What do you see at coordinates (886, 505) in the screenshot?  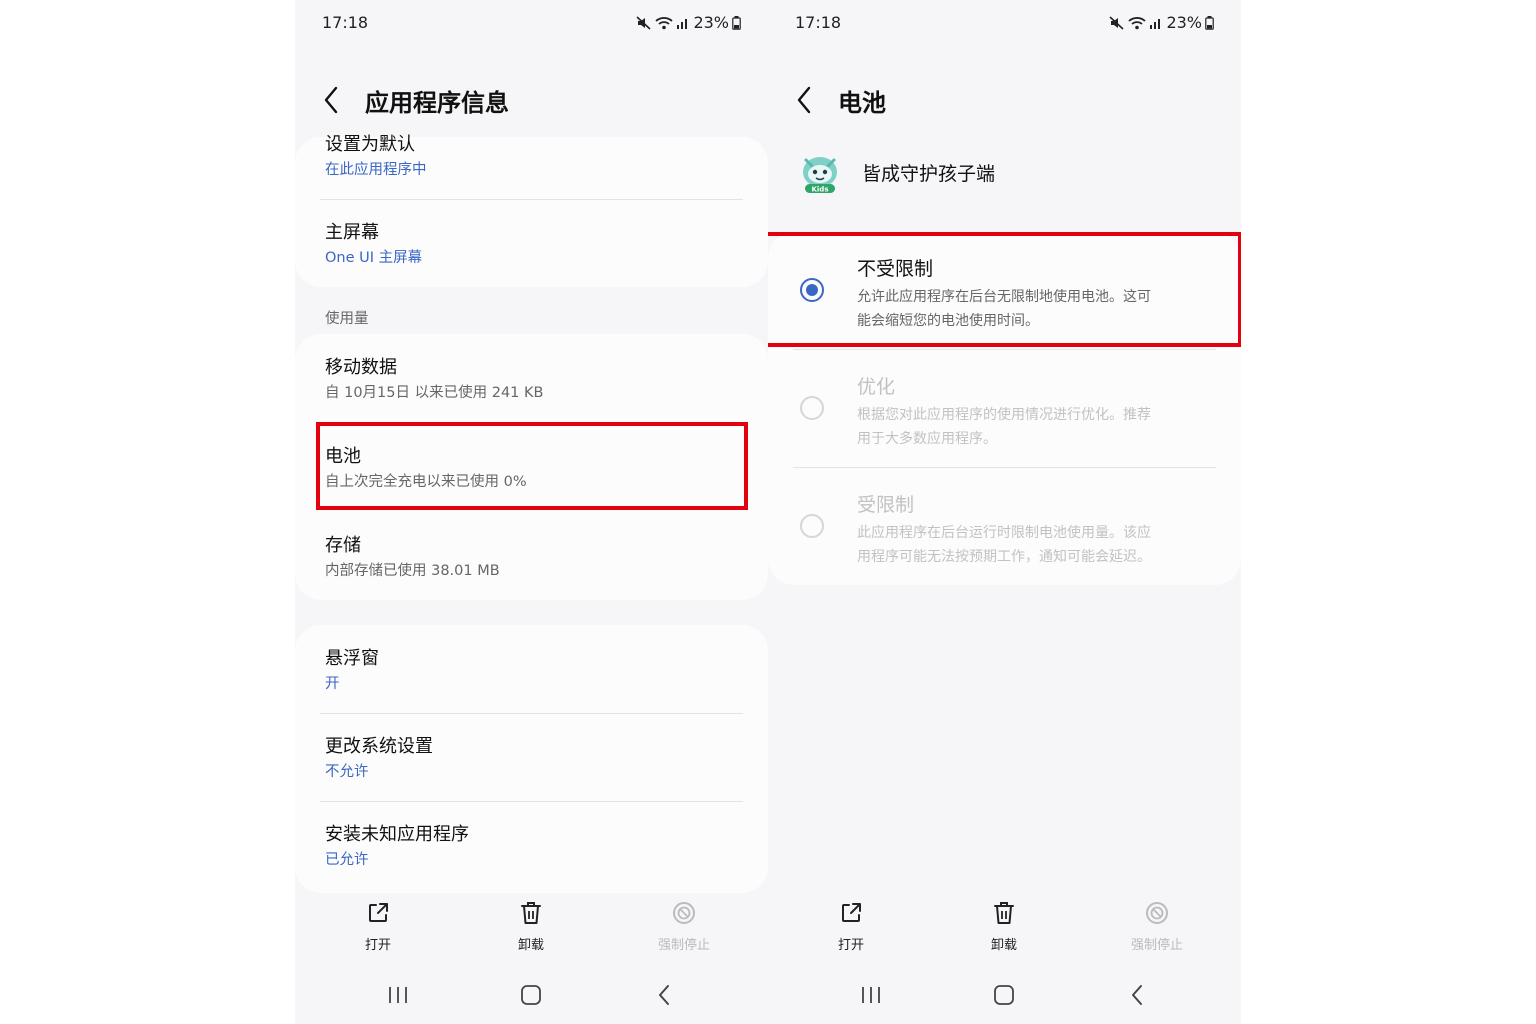 I see `option-title: 受限制` at bounding box center [886, 505].